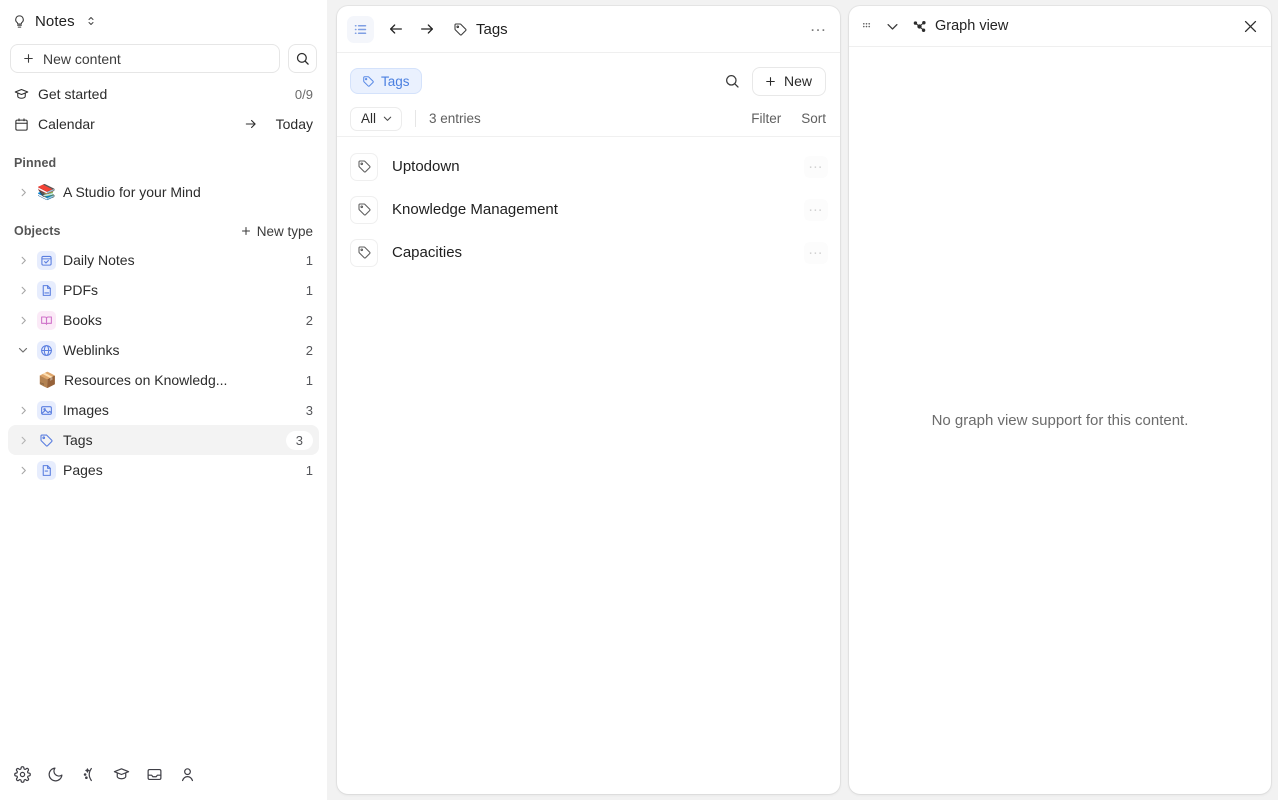 Image resolution: width=1278 pixels, height=800 pixels. What do you see at coordinates (396, 29) in the screenshot?
I see `back-button` at bounding box center [396, 29].